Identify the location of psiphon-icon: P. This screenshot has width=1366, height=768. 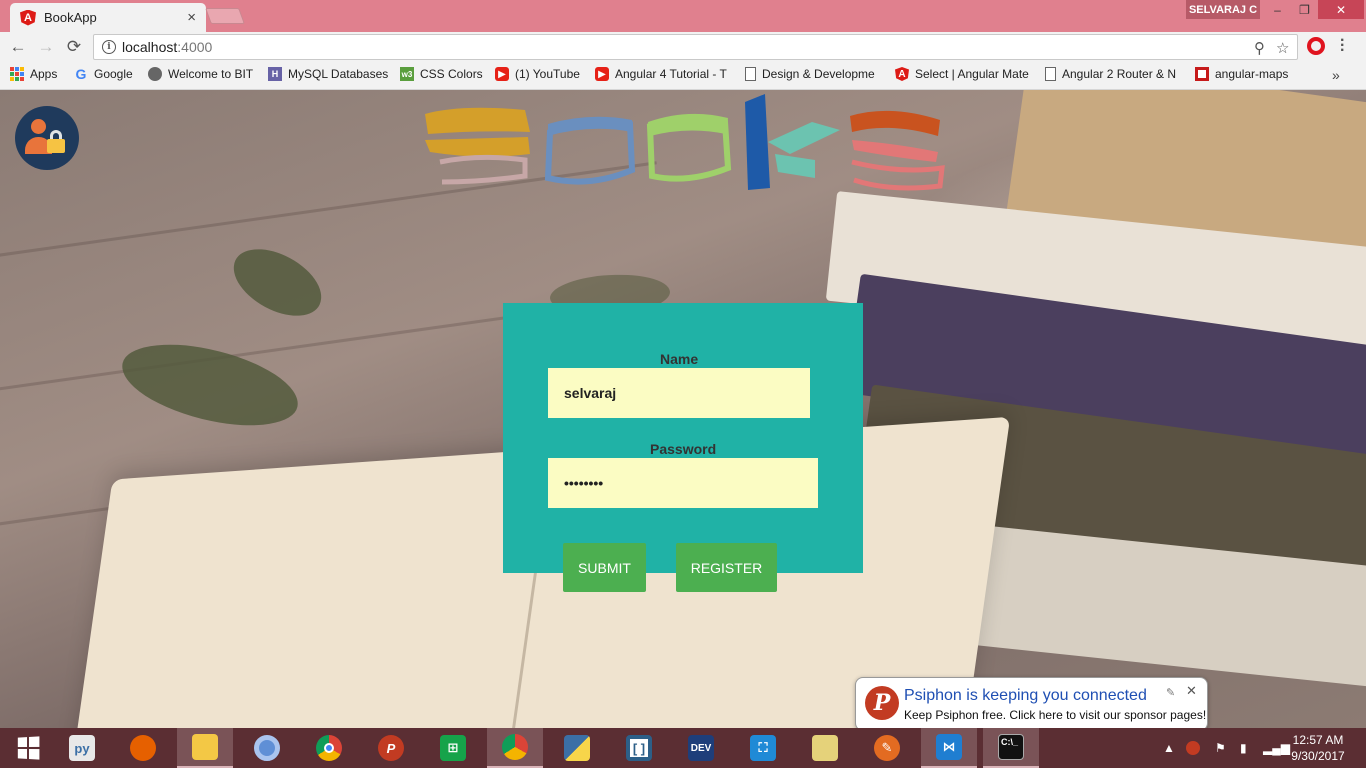
(391, 748).